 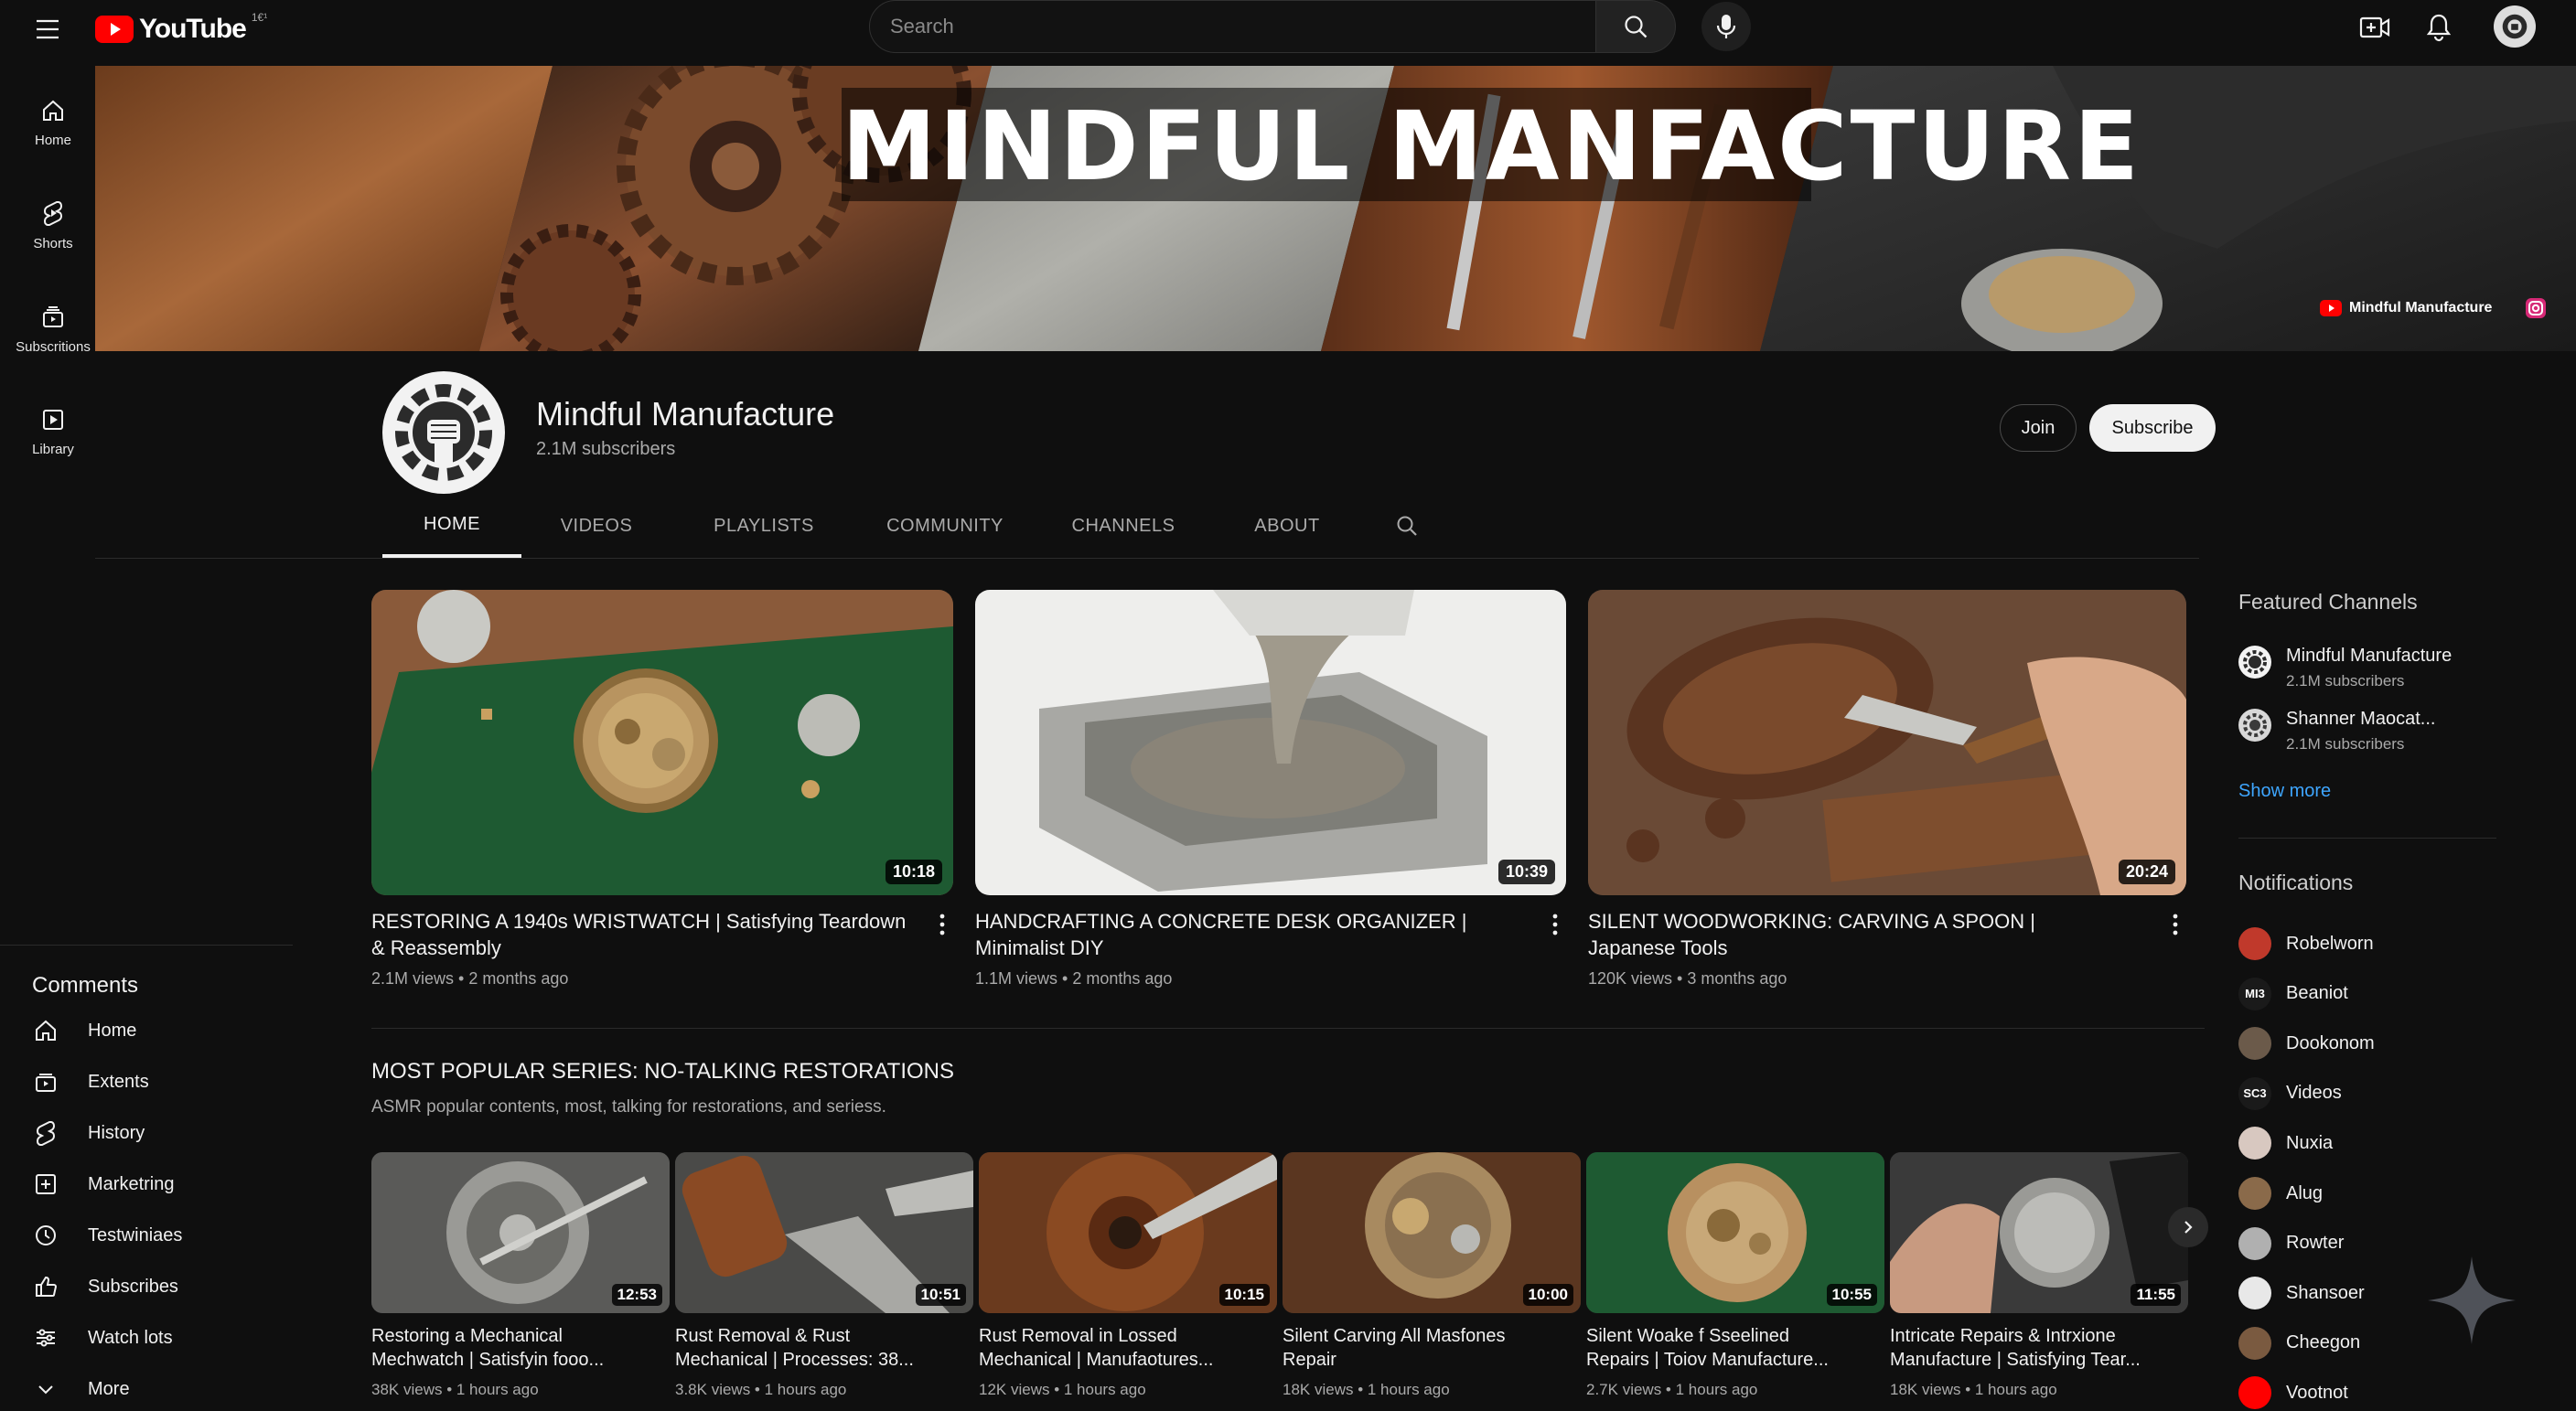 I want to click on tab-videos: VIDEOS, so click(x=596, y=526).